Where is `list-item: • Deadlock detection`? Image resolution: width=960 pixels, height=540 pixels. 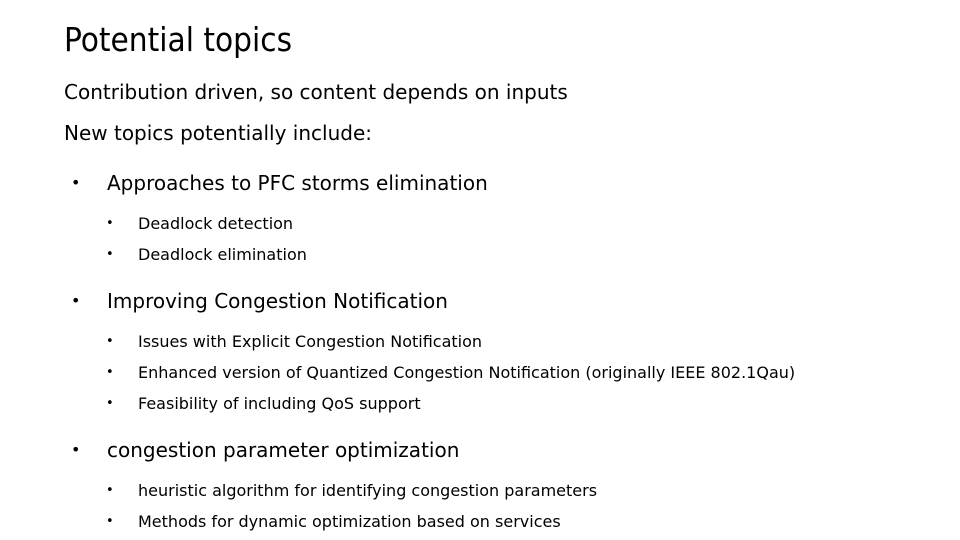 list-item: • Deadlock detection is located at coordinates (480, 223).